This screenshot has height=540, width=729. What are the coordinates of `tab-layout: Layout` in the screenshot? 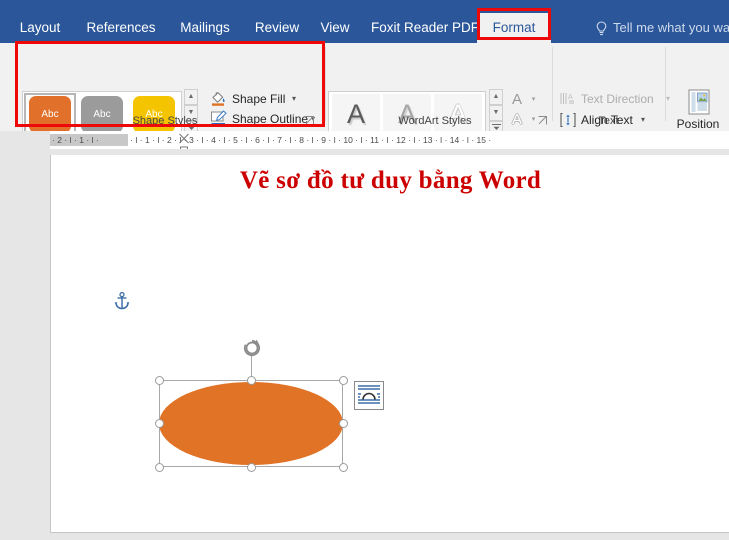 It's located at (40, 28).